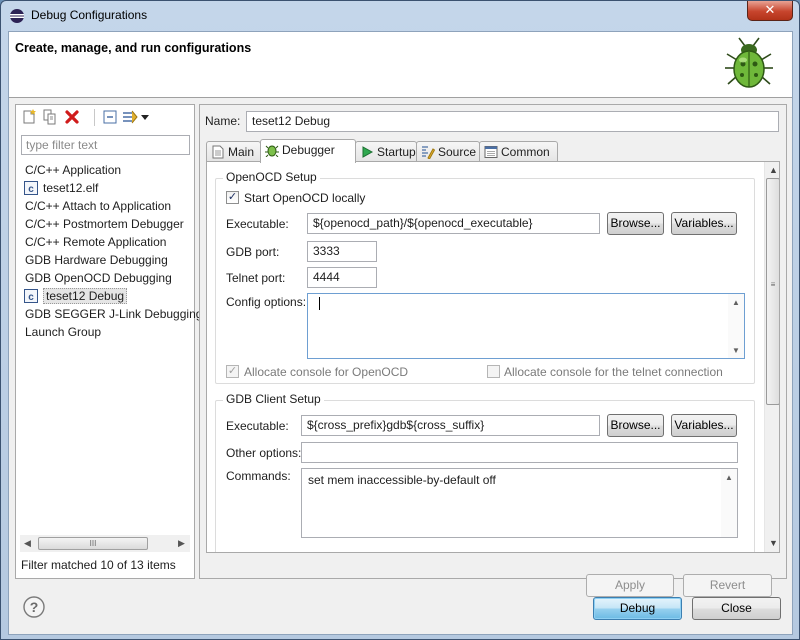  I want to click on tree-item-cpp-remote: C/C++ Remote Application, so click(106, 242).